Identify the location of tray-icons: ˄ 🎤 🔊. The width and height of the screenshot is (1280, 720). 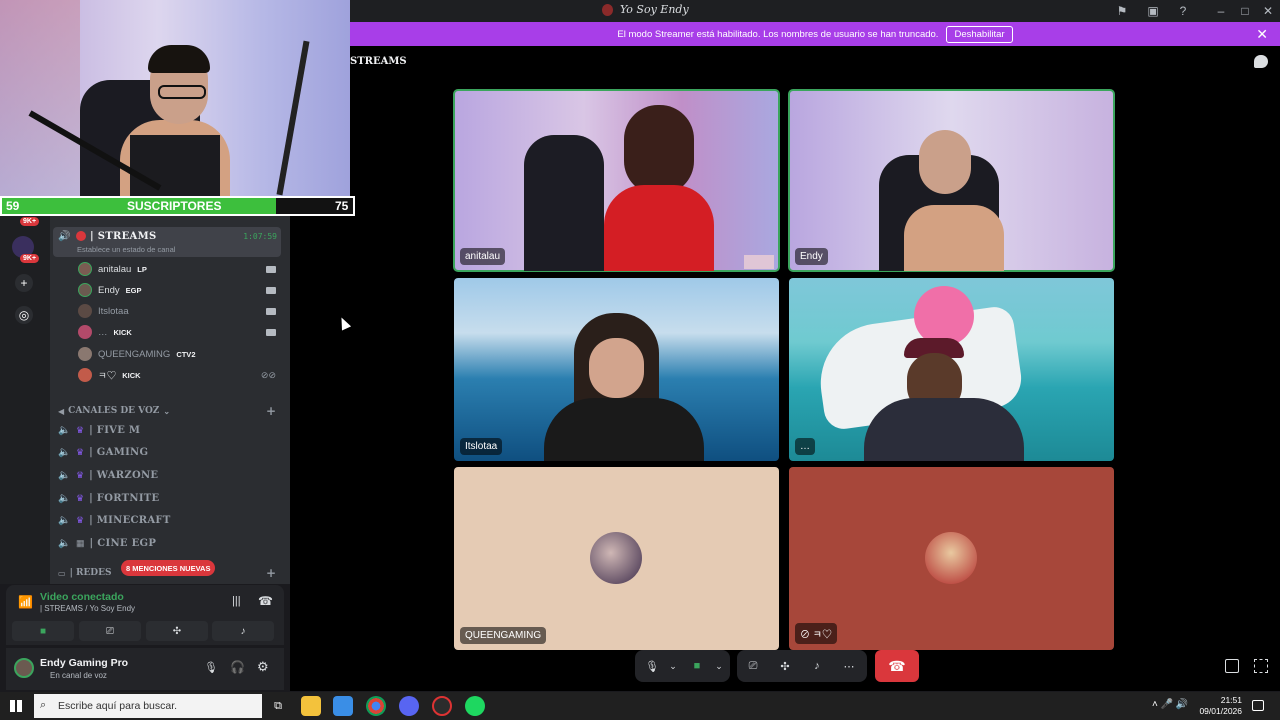
(1170, 704).